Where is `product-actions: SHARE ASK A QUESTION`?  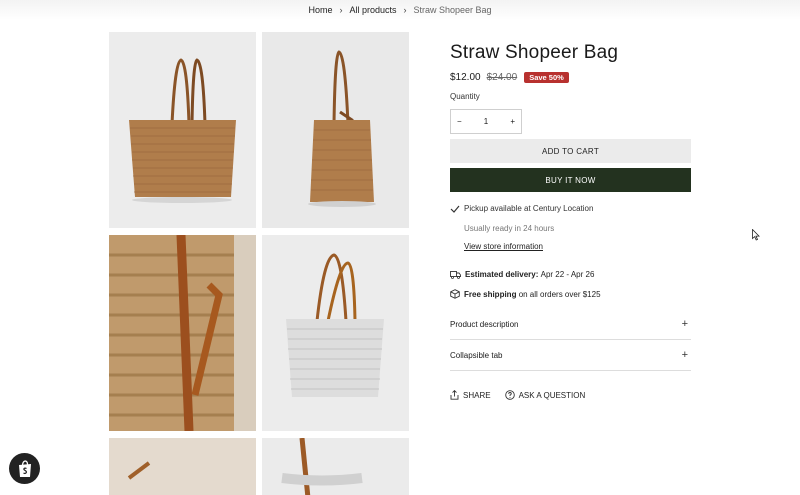 product-actions: SHARE ASK A QUESTION is located at coordinates (524, 395).